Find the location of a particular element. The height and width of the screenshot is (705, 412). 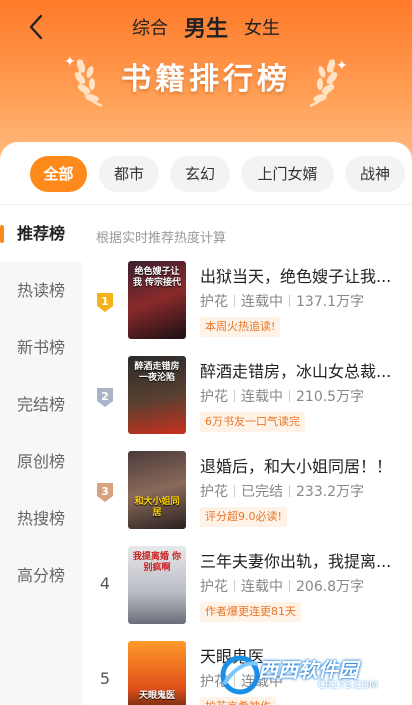

sidebar-item-completed: 完结榜 is located at coordinates (41, 404).